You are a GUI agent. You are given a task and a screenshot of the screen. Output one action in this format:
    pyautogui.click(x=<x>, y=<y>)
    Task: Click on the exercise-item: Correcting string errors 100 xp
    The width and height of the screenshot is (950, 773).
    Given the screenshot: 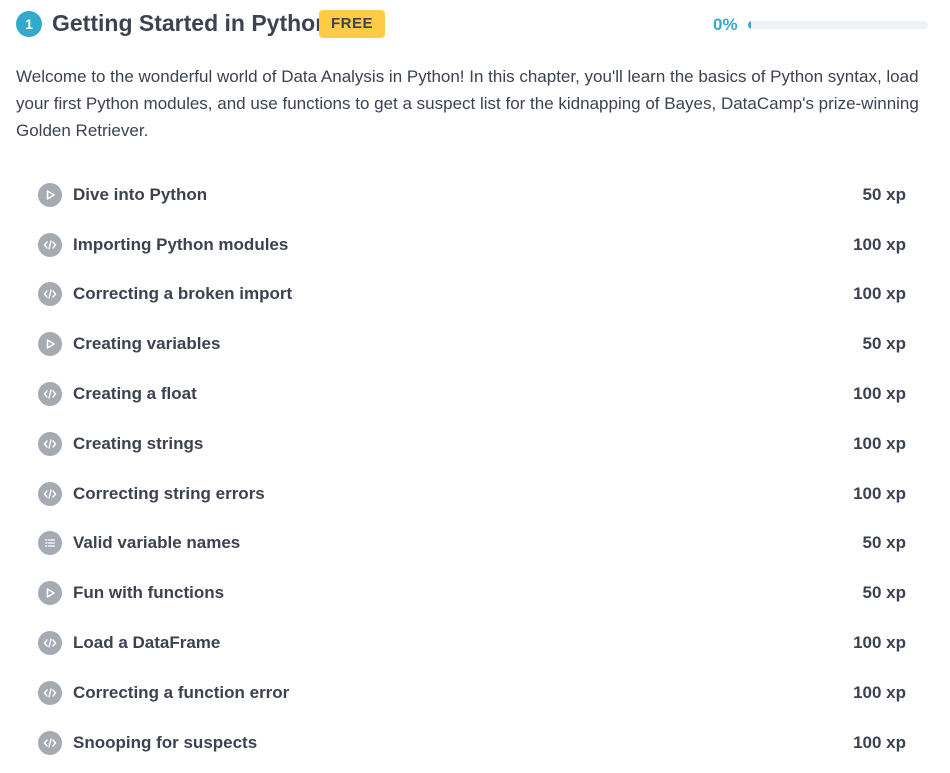 What is the action you would take?
    pyautogui.click(x=472, y=494)
    